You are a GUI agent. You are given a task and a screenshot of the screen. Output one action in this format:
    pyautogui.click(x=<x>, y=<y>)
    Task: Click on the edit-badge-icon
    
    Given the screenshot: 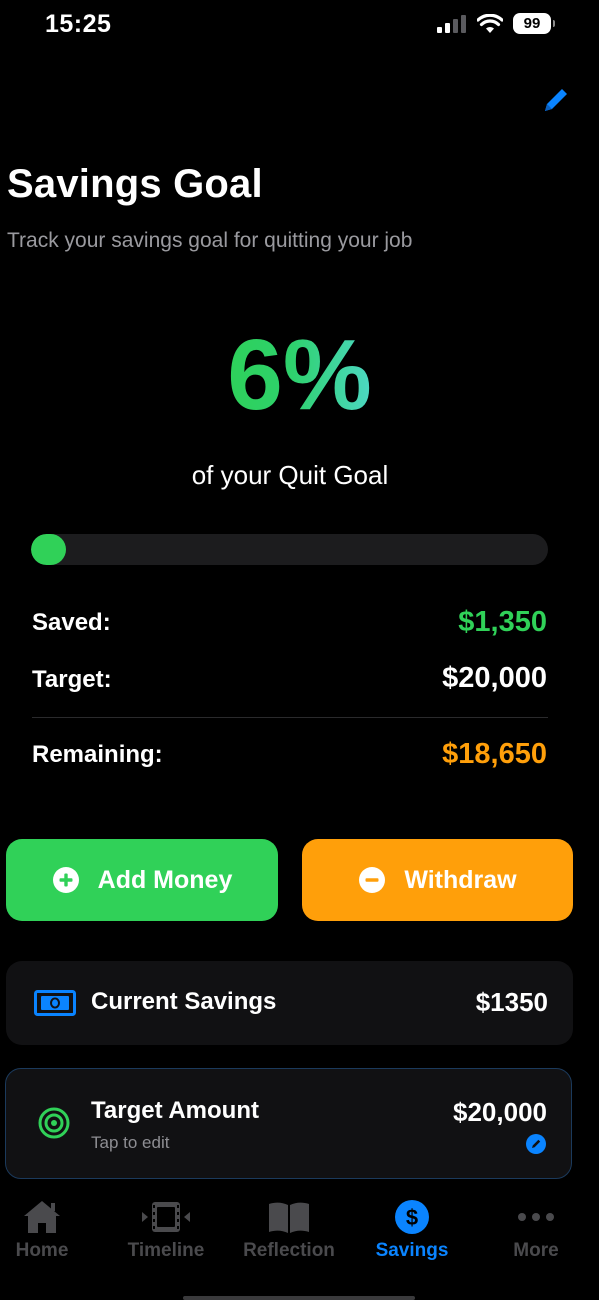 What is the action you would take?
    pyautogui.click(x=536, y=1144)
    